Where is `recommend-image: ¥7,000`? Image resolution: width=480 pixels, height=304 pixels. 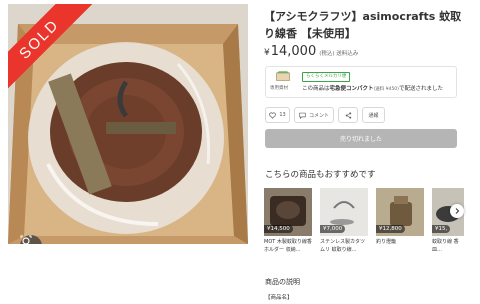
recommend-image: ¥7,000 is located at coordinates (344, 212).